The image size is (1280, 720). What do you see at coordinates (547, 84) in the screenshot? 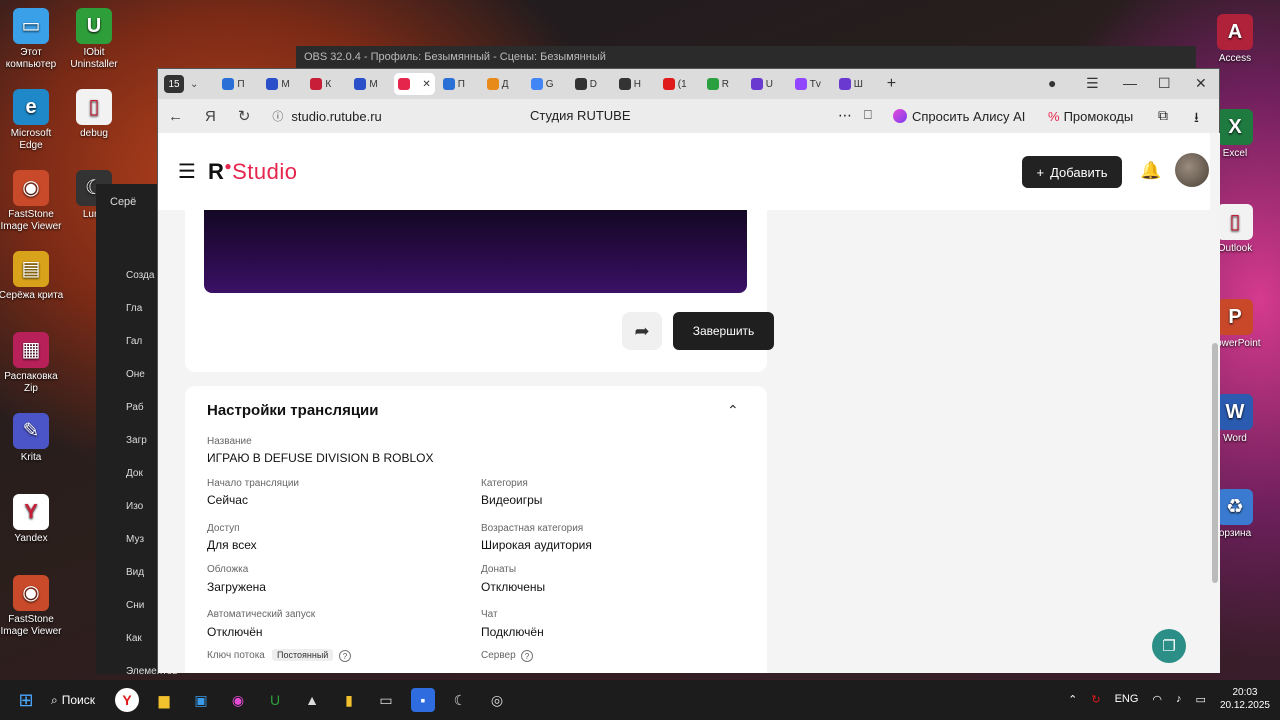
I see `browser-tab: G` at bounding box center [547, 84].